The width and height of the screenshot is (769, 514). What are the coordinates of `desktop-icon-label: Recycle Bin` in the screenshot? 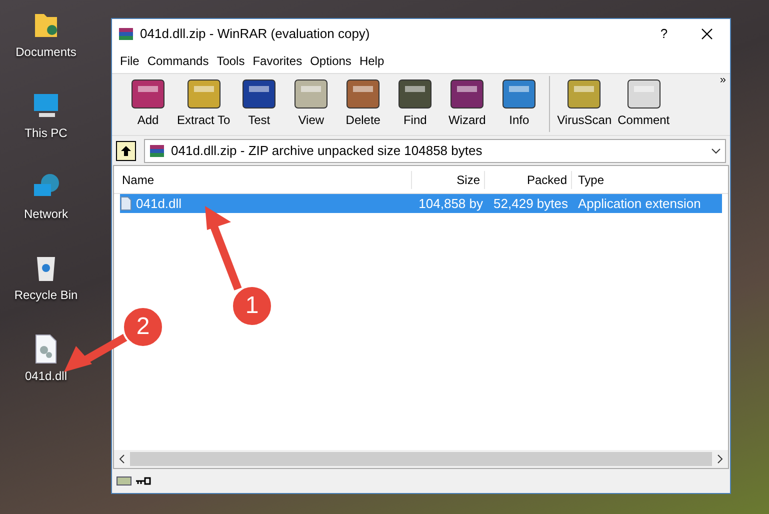 It's located at (46, 295).